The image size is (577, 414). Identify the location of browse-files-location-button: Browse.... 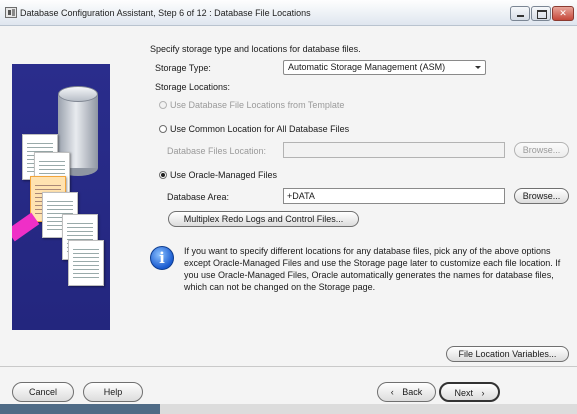
(541, 150).